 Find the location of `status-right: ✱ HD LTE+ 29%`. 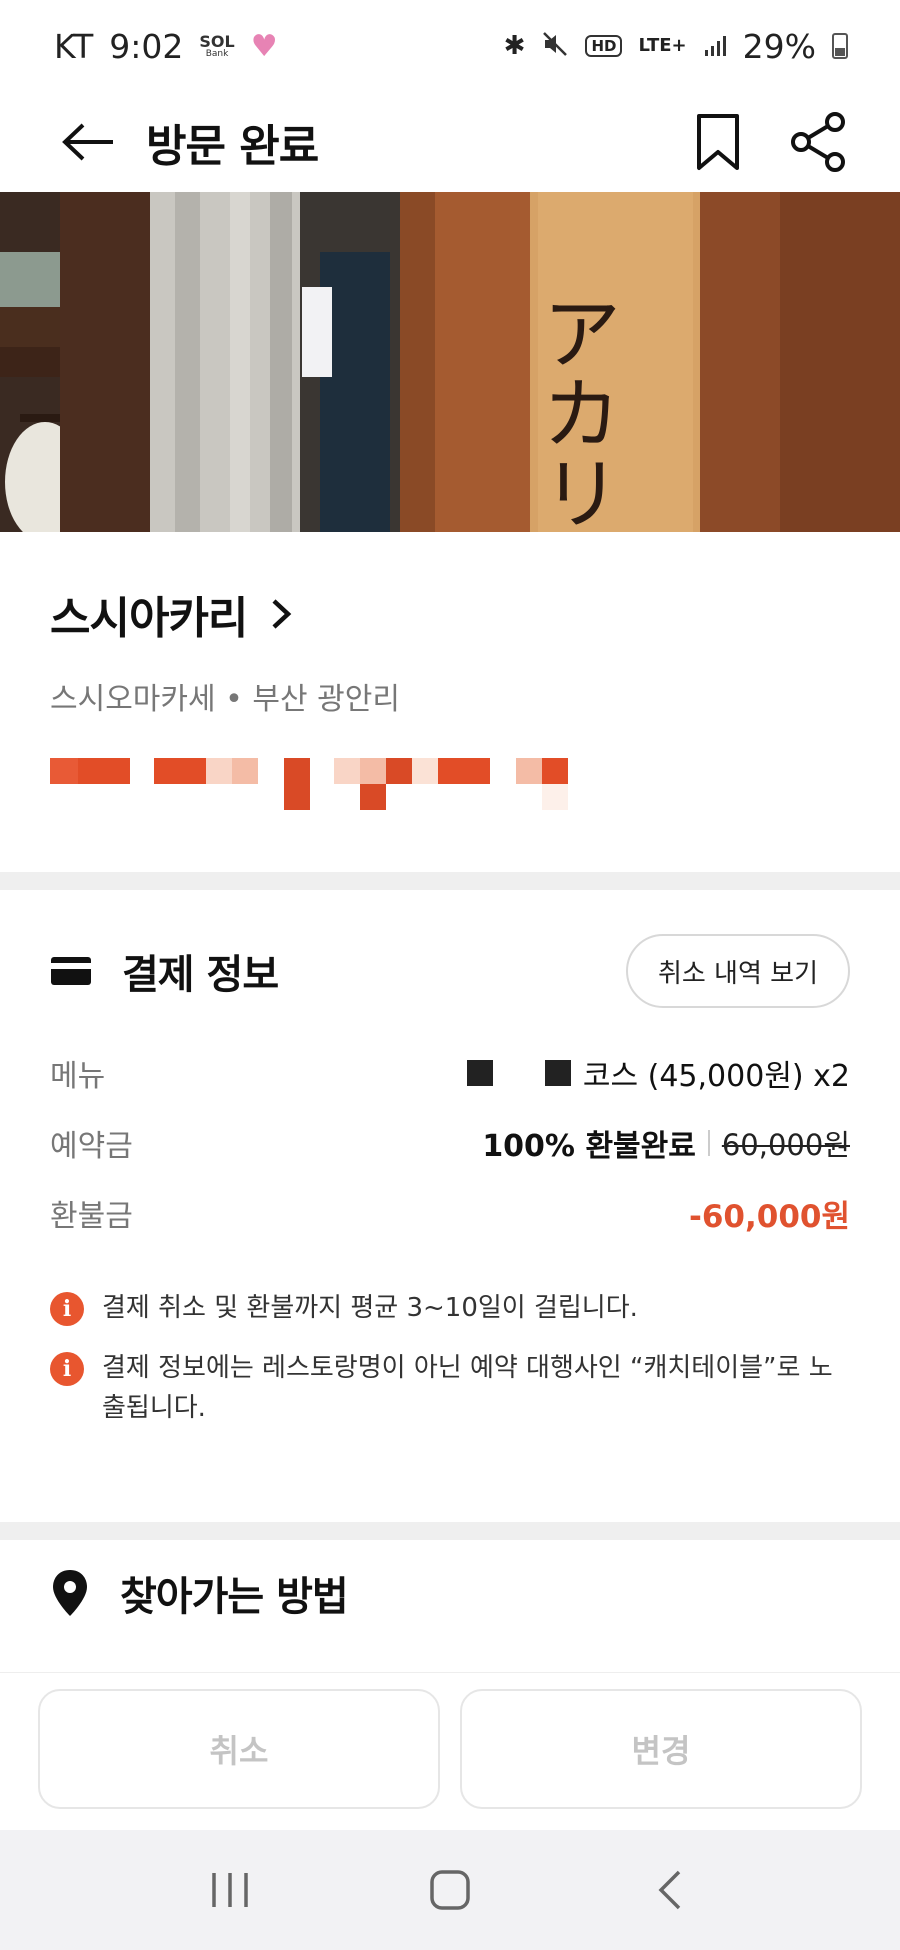

status-right: ✱ HD LTE+ 29% is located at coordinates (676, 46).